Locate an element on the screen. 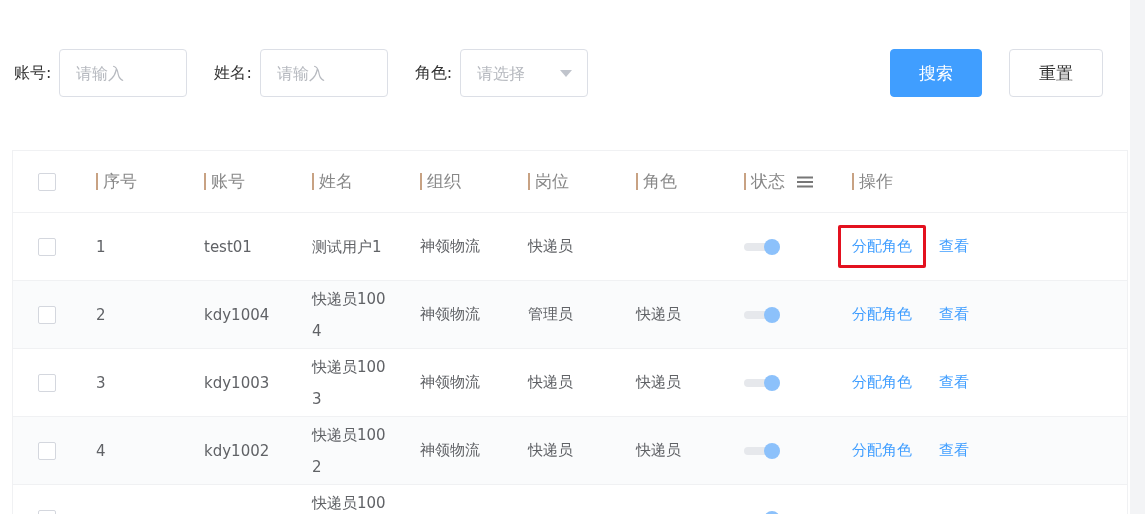 This screenshot has width=1145, height=514. table-cell: 管理员 is located at coordinates (550, 314).